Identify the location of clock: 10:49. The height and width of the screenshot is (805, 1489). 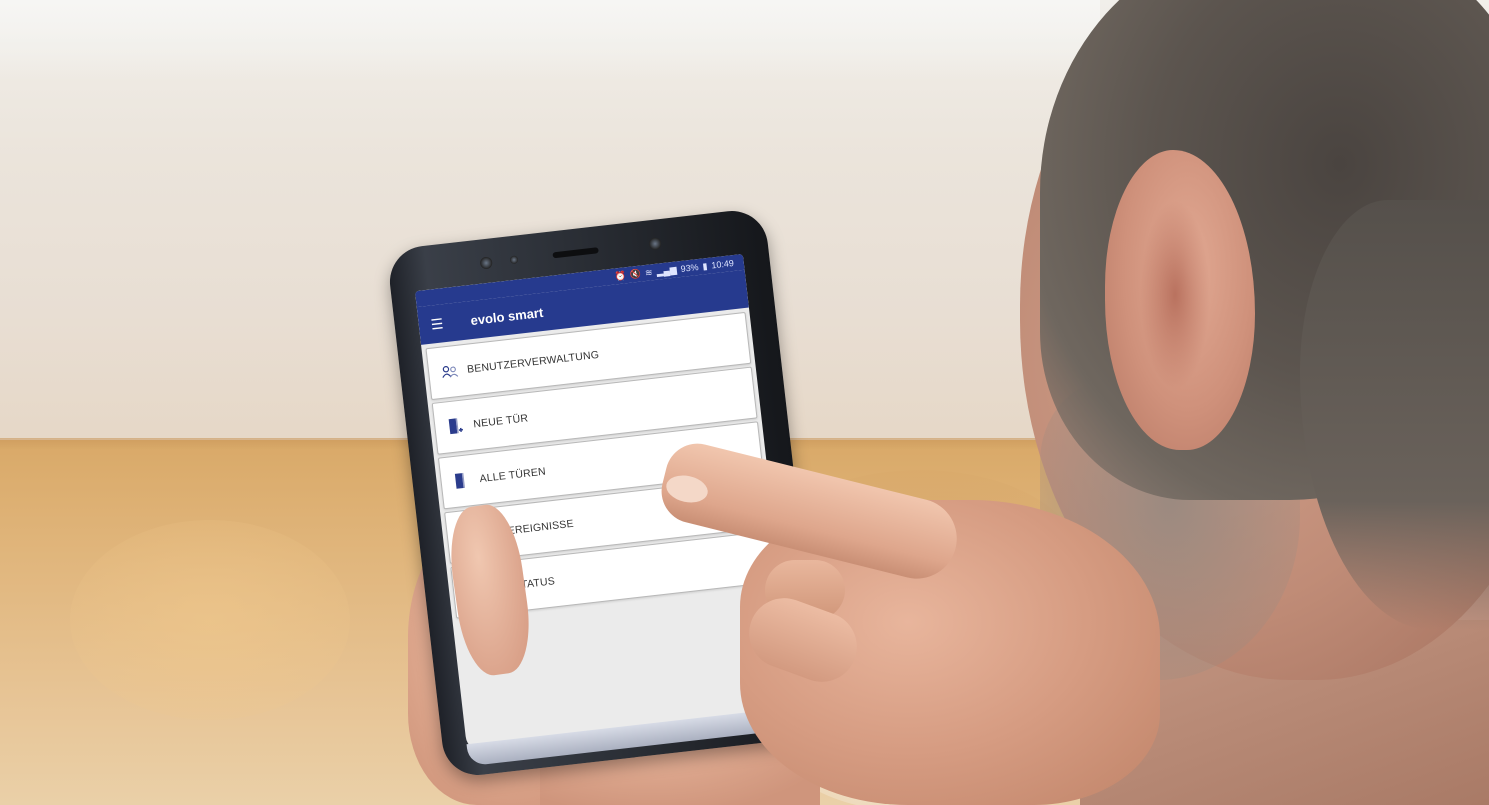
(722, 264).